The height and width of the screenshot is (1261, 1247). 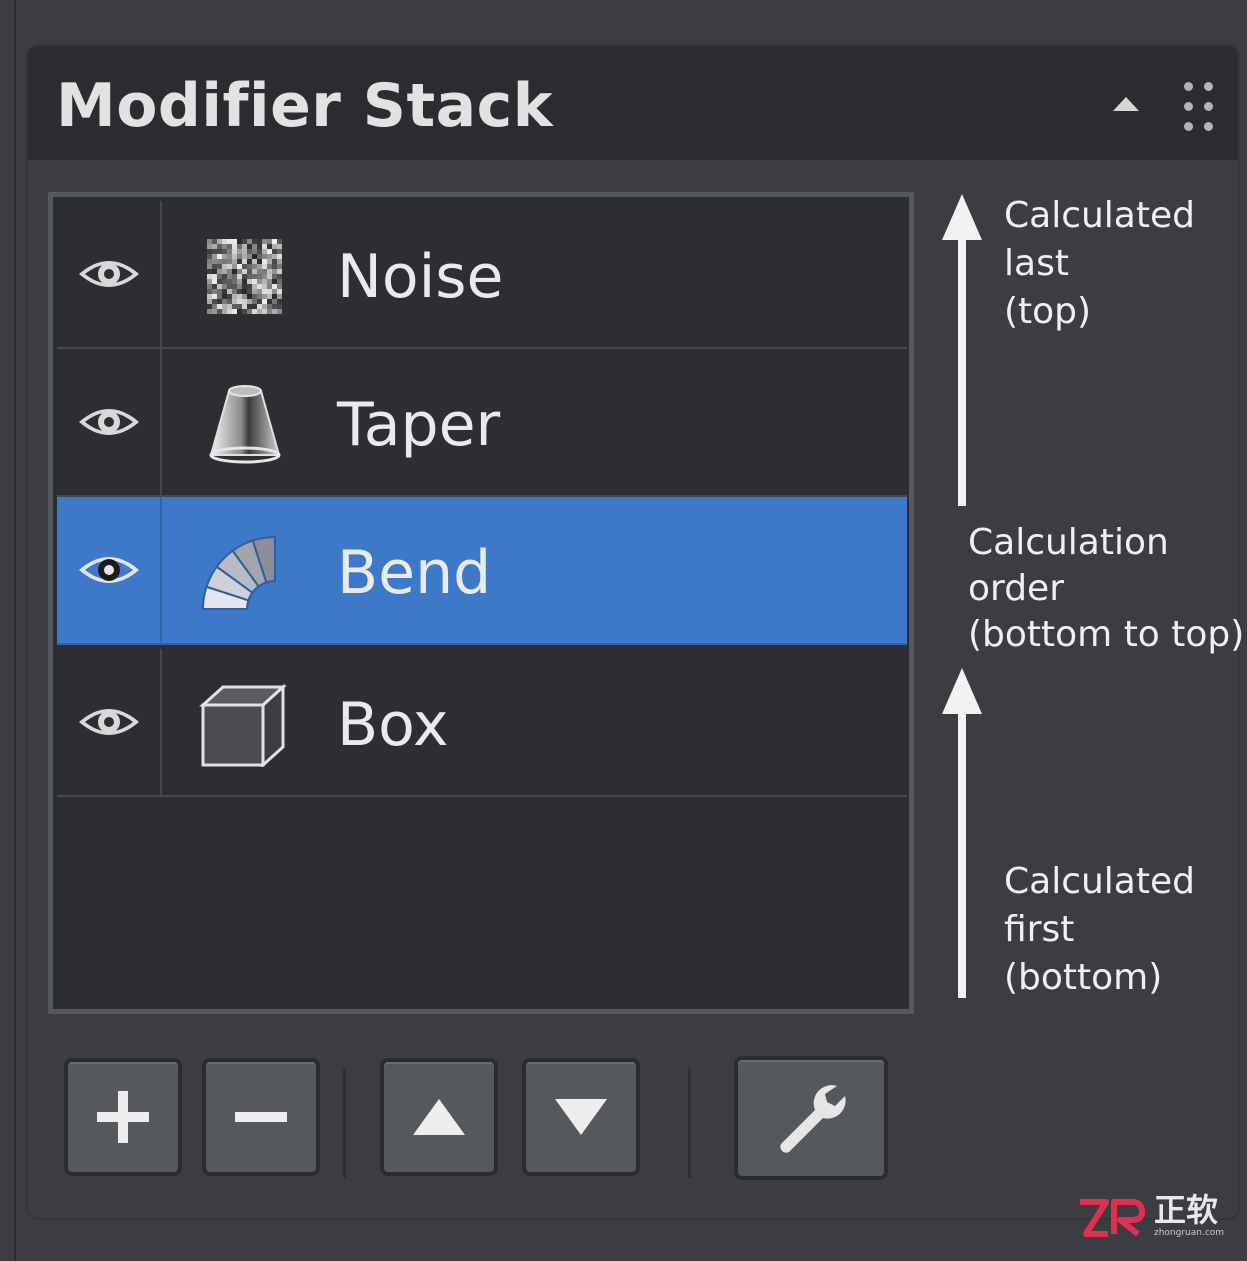 I want to click on noise-icon, so click(x=244, y=276).